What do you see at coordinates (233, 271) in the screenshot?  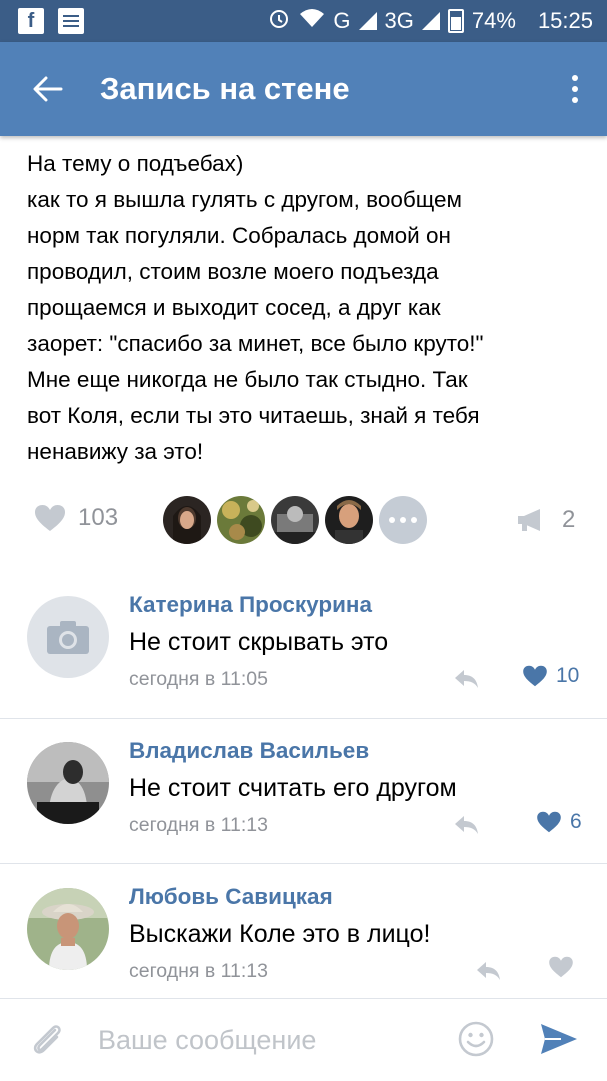 I see `post-line: проводил, стоим возле моего подъезда` at bounding box center [233, 271].